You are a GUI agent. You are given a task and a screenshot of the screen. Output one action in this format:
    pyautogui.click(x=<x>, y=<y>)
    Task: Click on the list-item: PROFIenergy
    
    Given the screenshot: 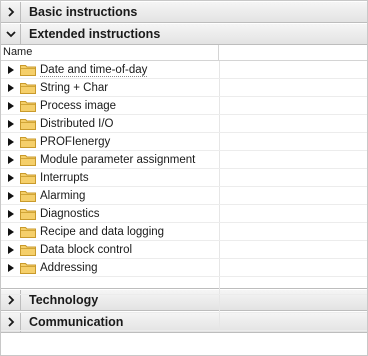 What is the action you would take?
    pyautogui.click(x=184, y=142)
    